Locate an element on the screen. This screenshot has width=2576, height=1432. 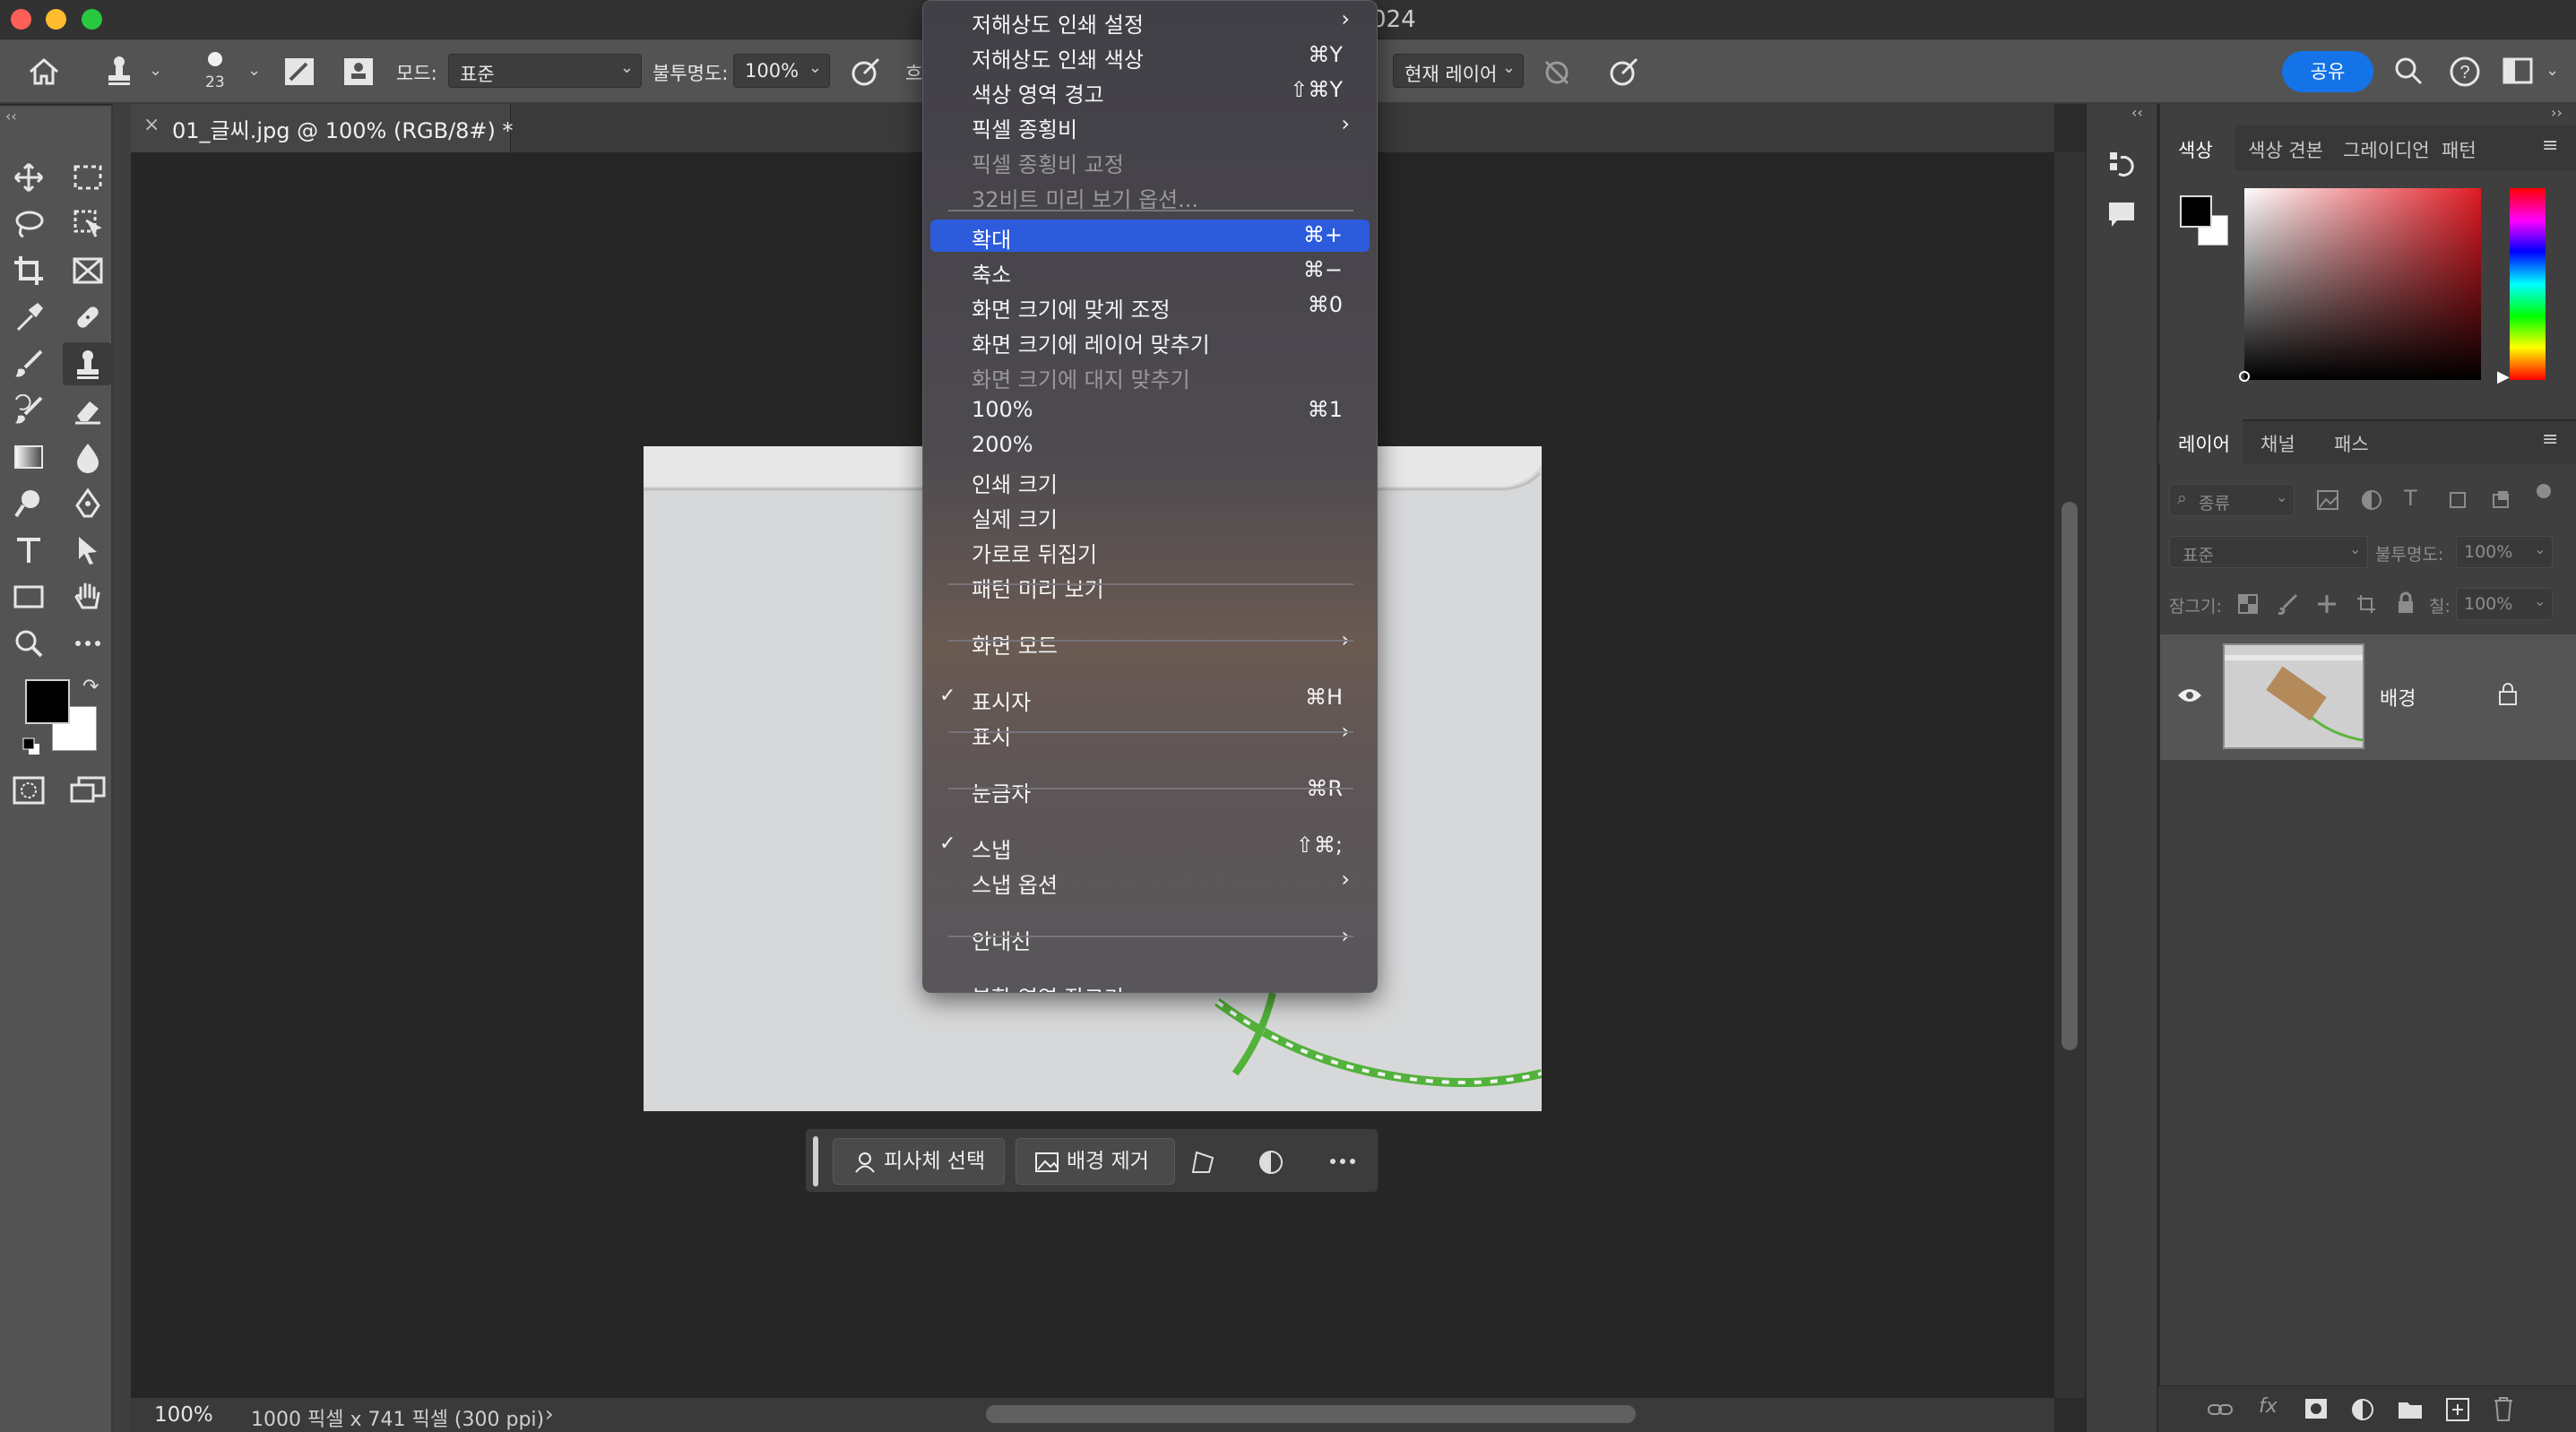
filter-smart-object-icon is located at coordinates (2500, 500).